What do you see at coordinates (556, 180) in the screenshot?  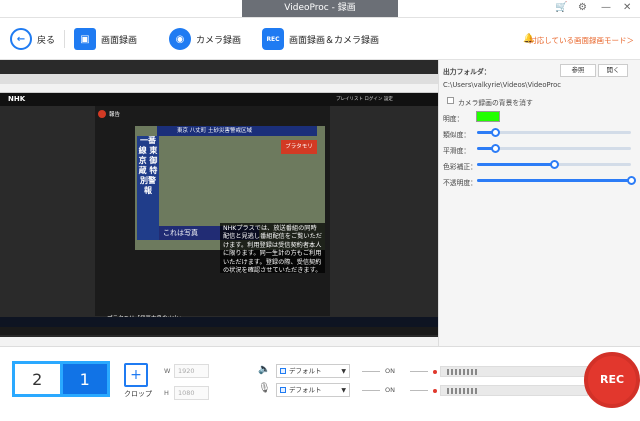 I see `opacity-slider` at bounding box center [556, 180].